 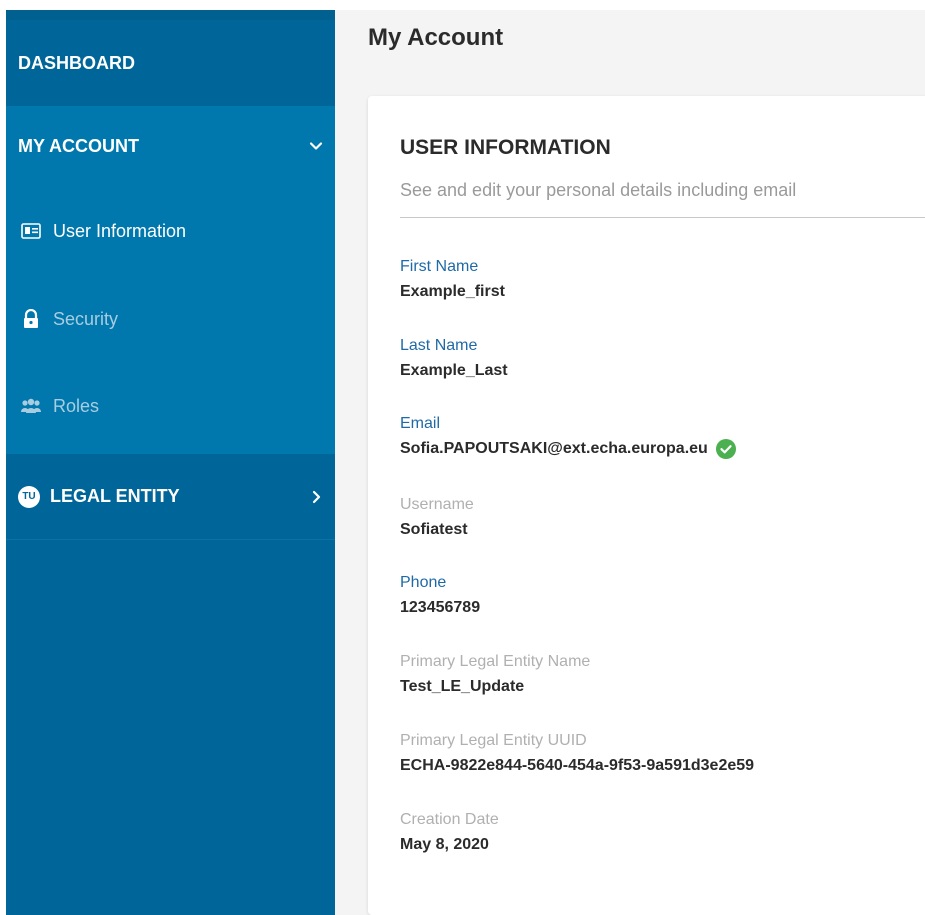 What do you see at coordinates (725, 449) in the screenshot?
I see `verified-check-icon` at bounding box center [725, 449].